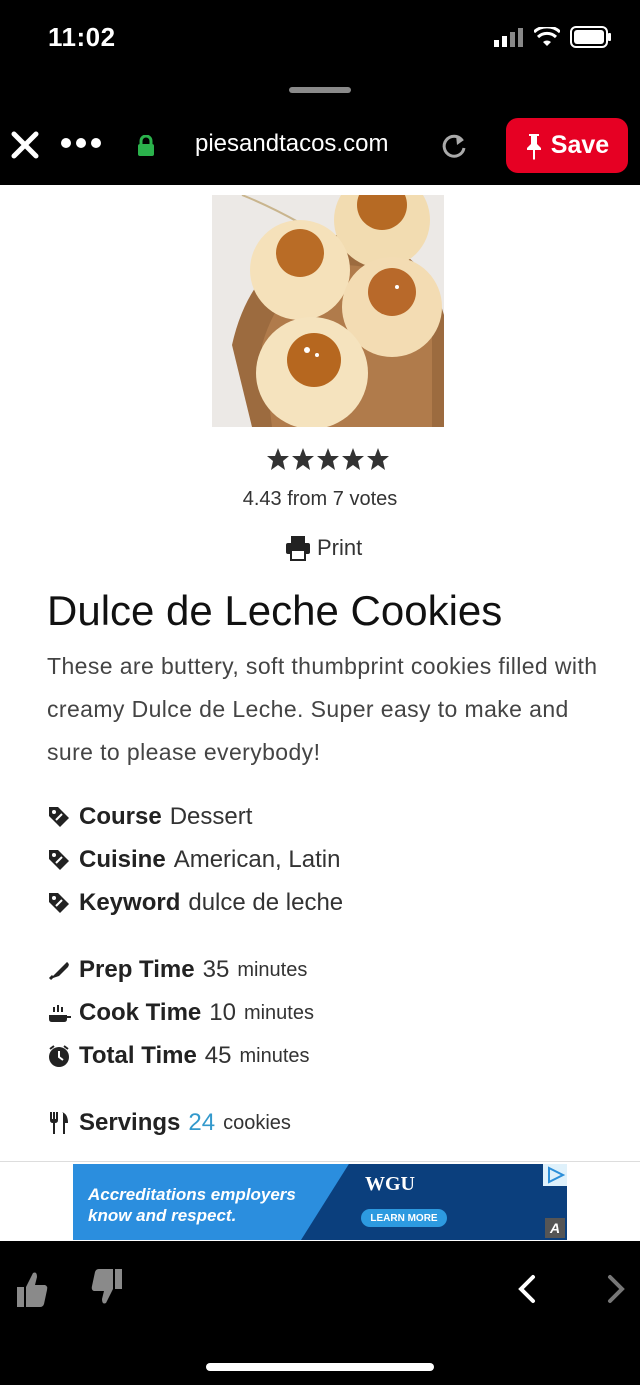 The width and height of the screenshot is (640, 1385). I want to click on cuisine-row: Cuisine American, Latin, so click(193, 860).